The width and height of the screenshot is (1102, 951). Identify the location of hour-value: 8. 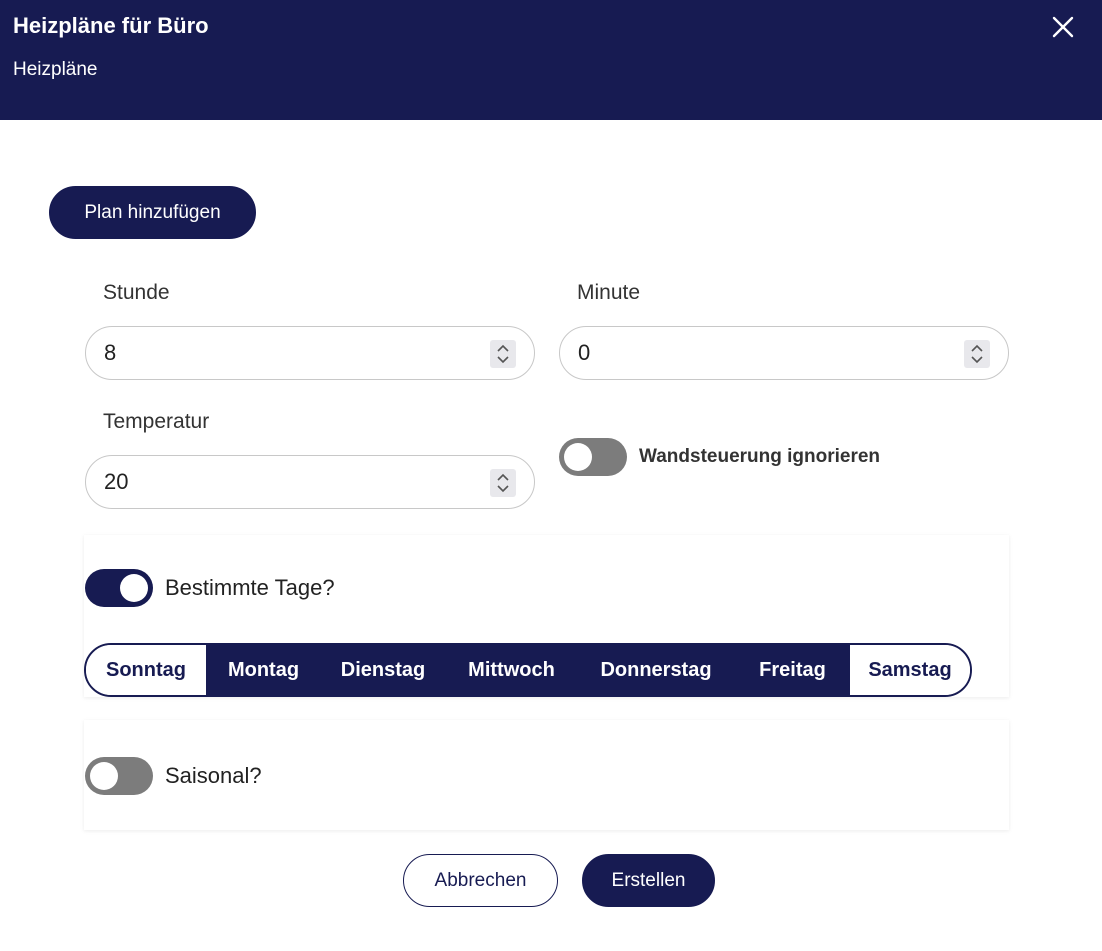
(110, 352).